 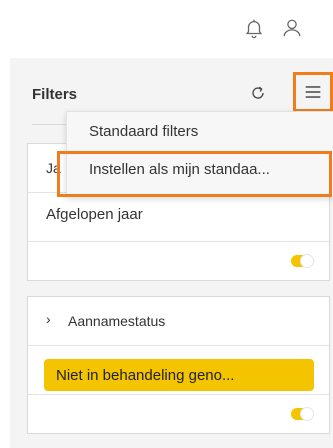 I want to click on hamburger-menu-icon, so click(x=313, y=92).